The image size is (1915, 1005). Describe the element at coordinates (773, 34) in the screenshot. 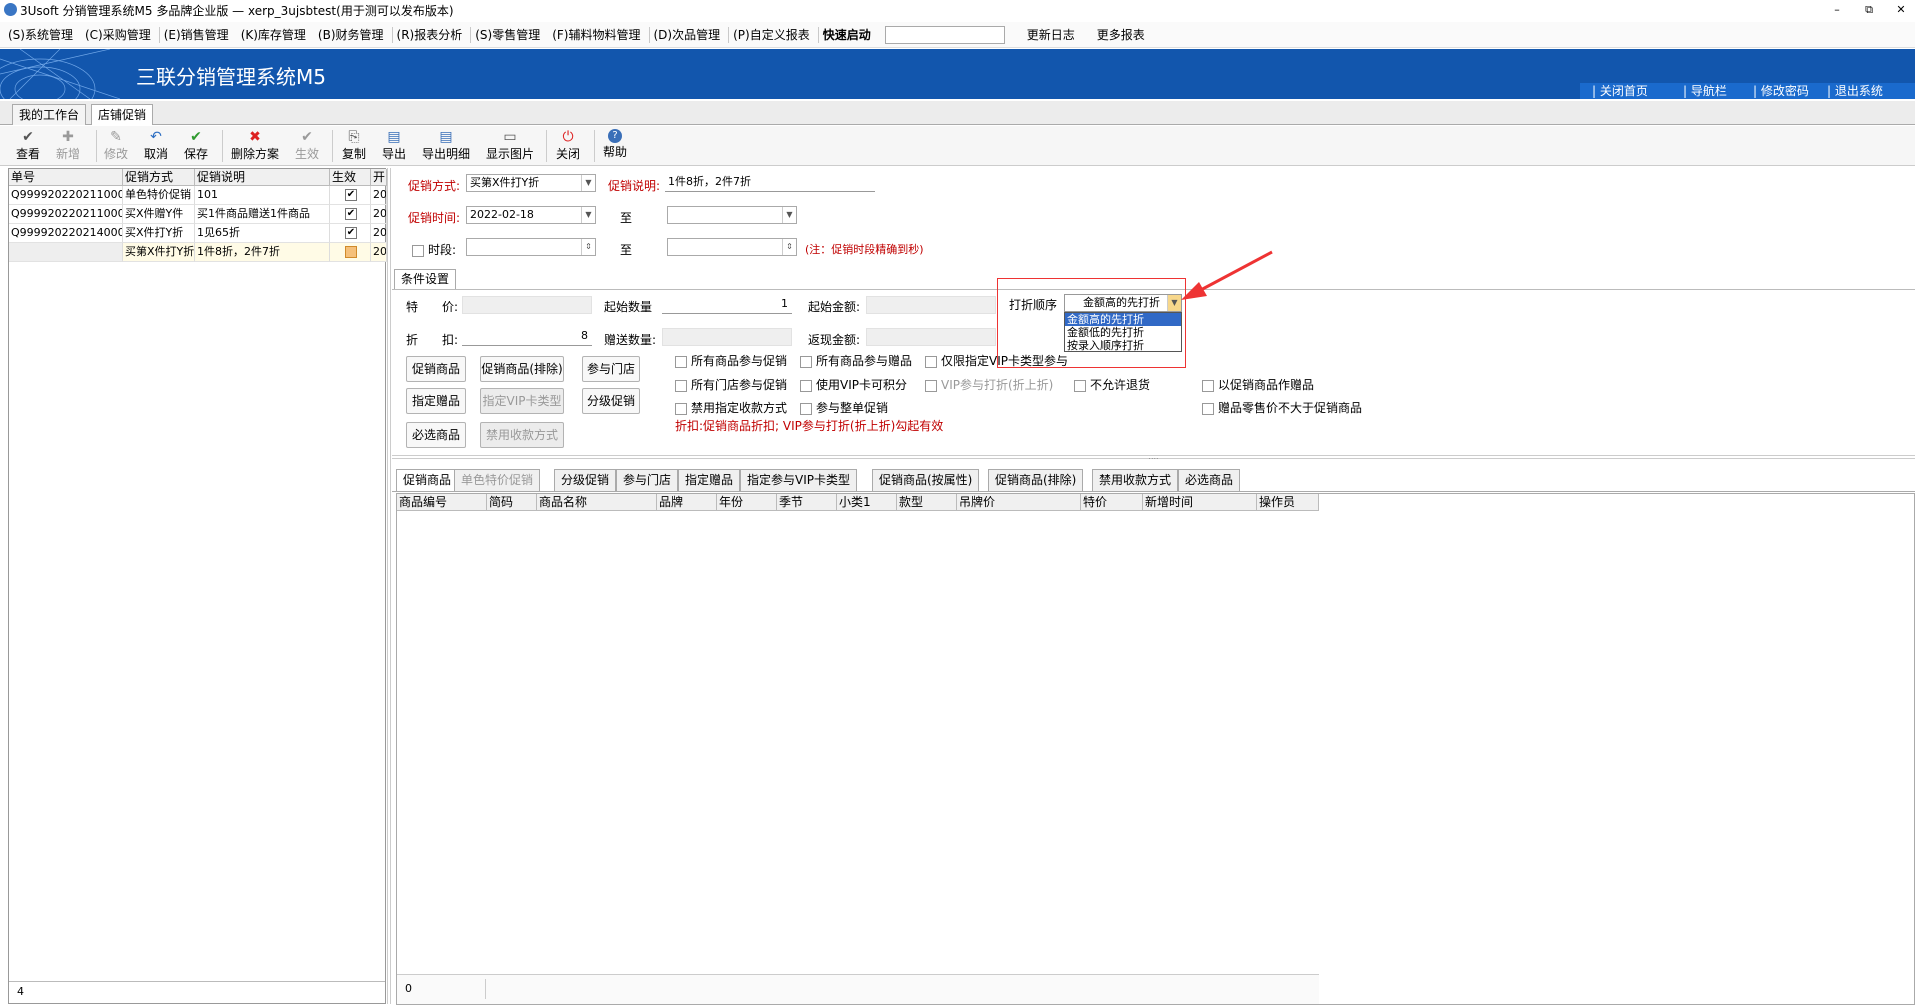

I see `menu-custom-reports: (P)自定义报表` at that location.